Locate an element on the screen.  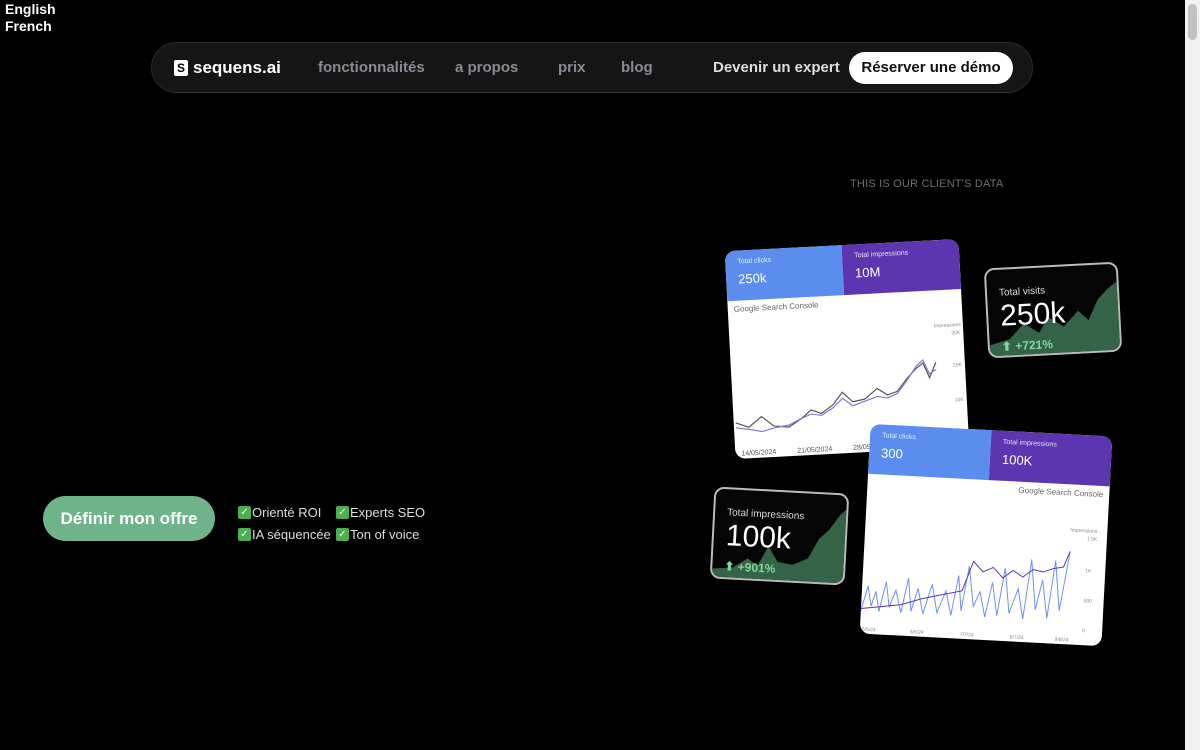
check-item: ✓ Orienté ROI is located at coordinates (279, 512).